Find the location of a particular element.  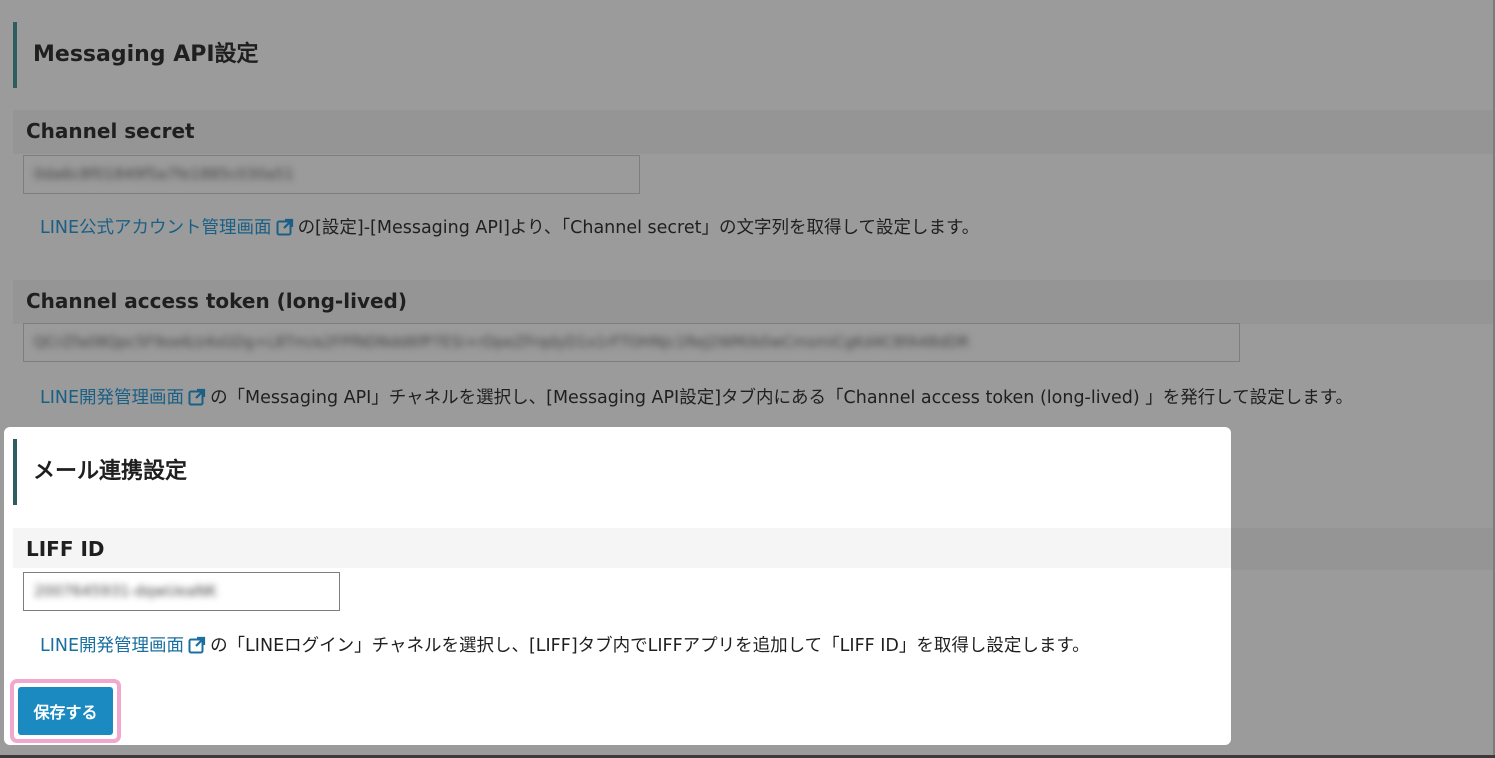

save-button-highlight: 保存する is located at coordinates (65, 711).